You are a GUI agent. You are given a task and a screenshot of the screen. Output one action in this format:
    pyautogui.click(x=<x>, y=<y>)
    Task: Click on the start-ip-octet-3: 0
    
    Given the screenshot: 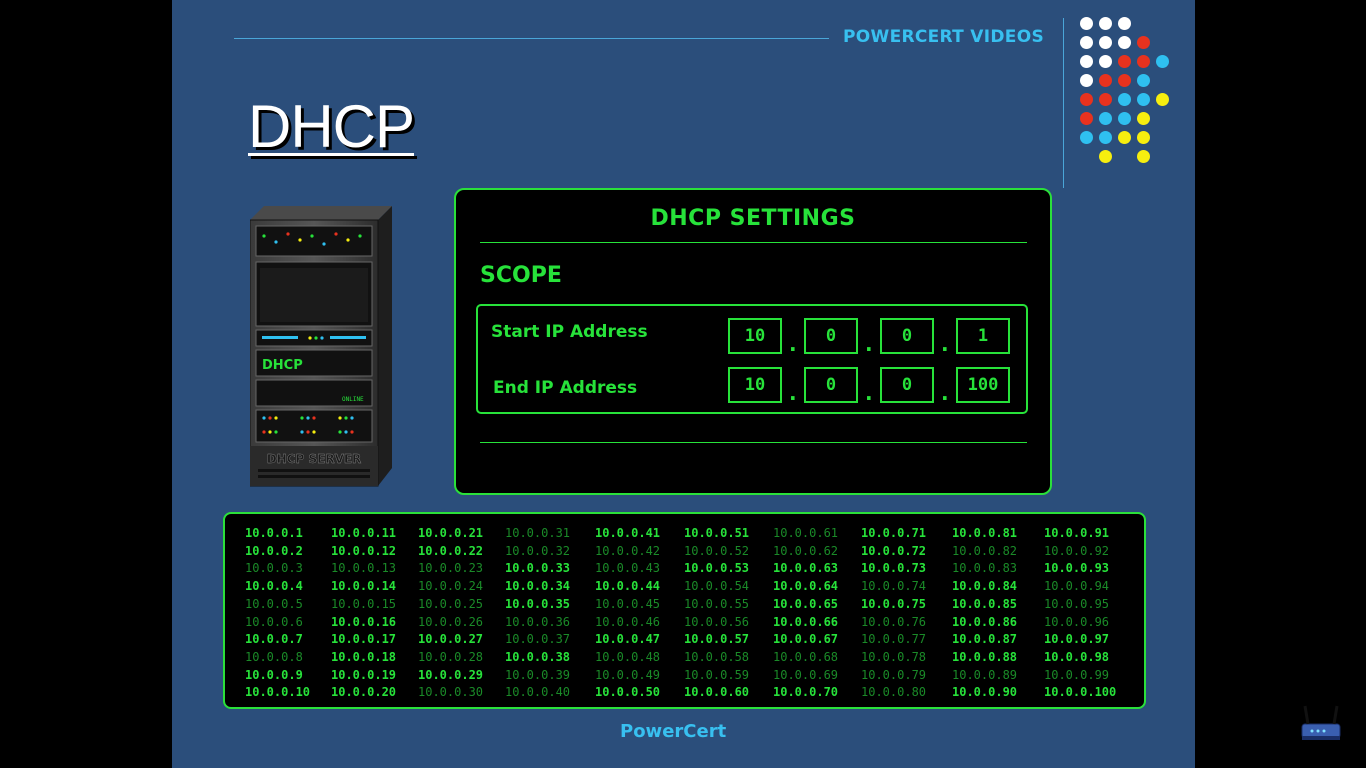 What is the action you would take?
    pyautogui.click(x=907, y=336)
    